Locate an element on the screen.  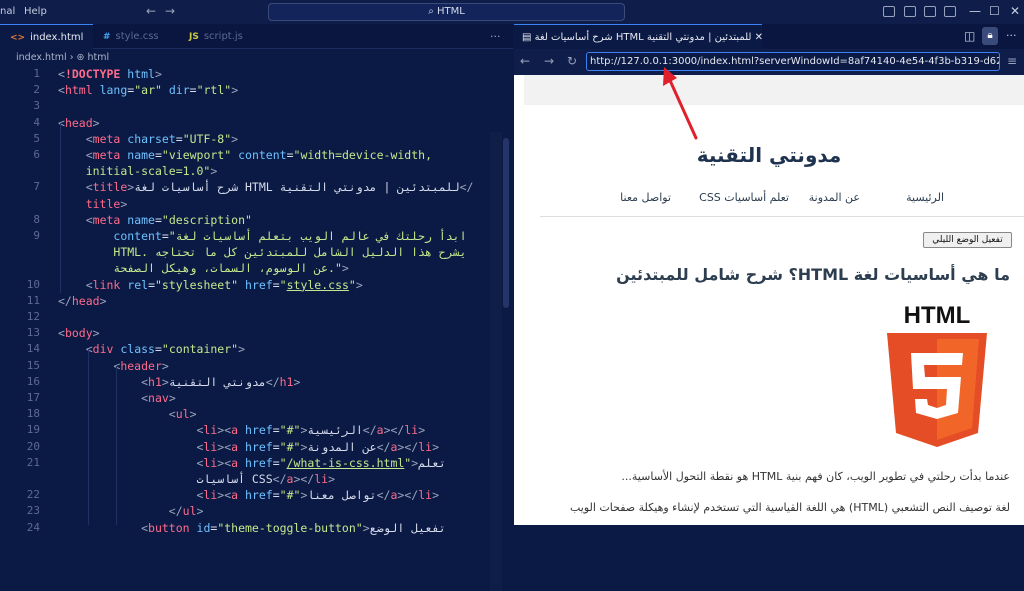
line-number: 18 is located at coordinates (33, 414).